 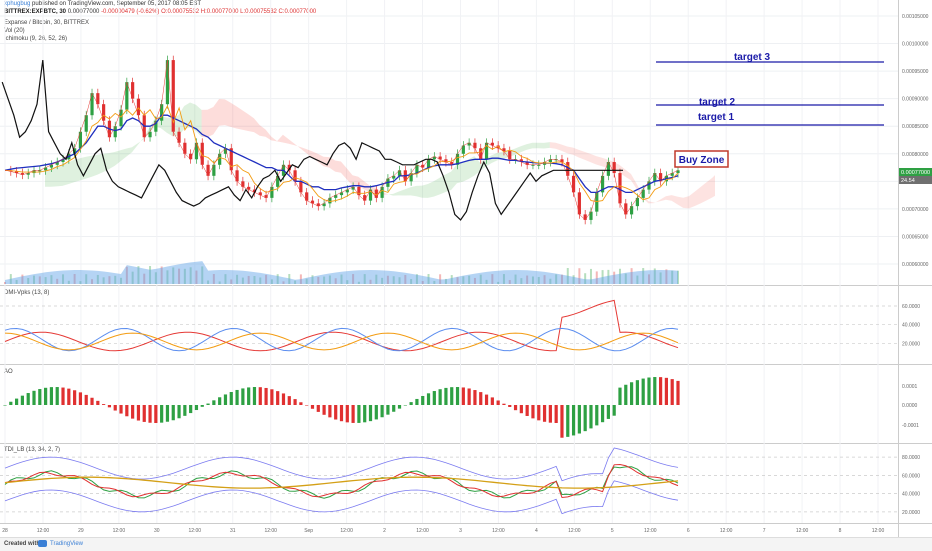 I want to click on ao-tick-label: 0.0001, so click(x=910, y=387).